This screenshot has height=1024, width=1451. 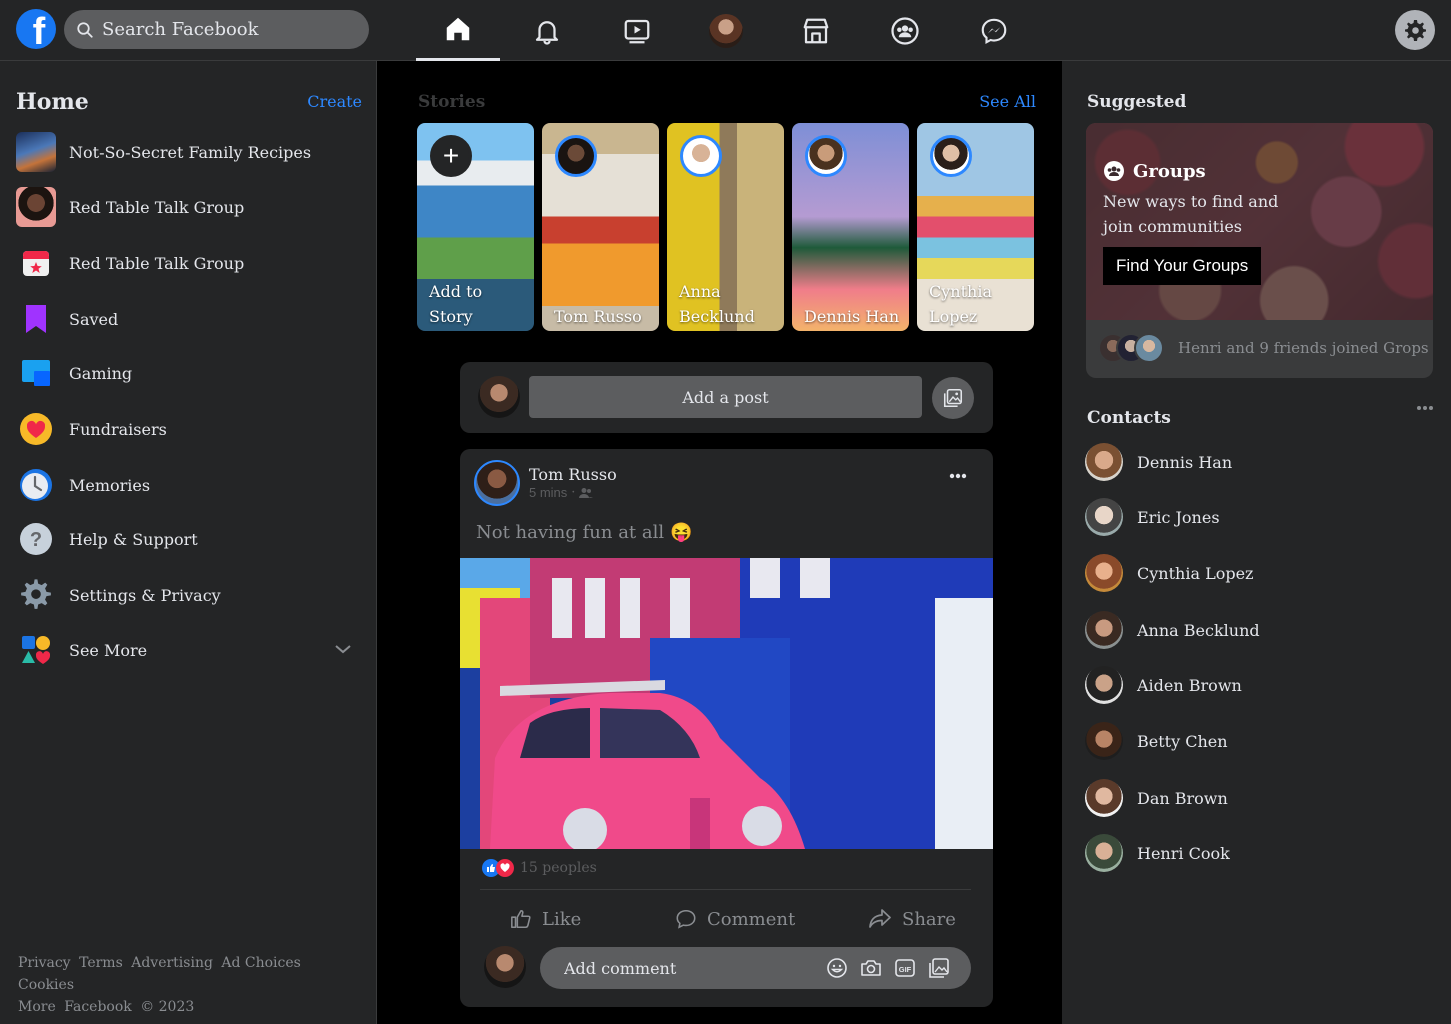 I want to click on nav-watch, so click(x=637, y=30).